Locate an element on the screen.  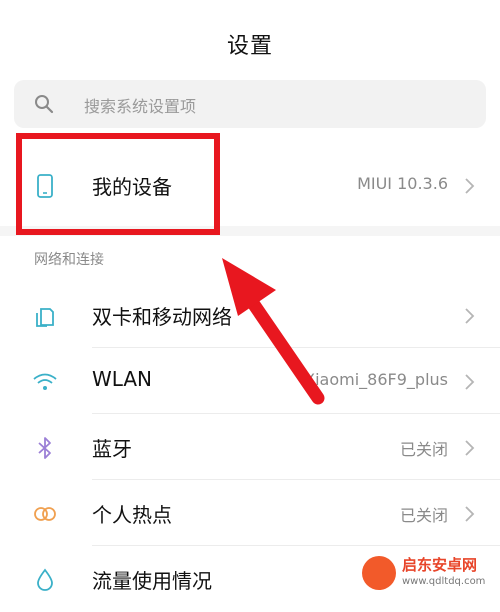
wlan-network-name: Xiaomi_86F9_plus is located at coordinates (376, 379).